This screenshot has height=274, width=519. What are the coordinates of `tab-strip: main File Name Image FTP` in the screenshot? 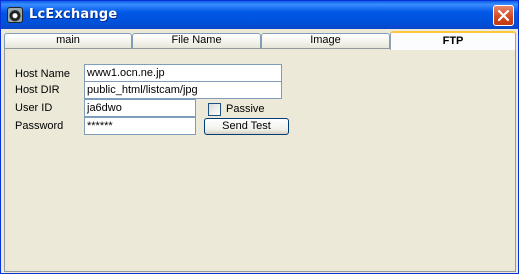 It's located at (260, 40).